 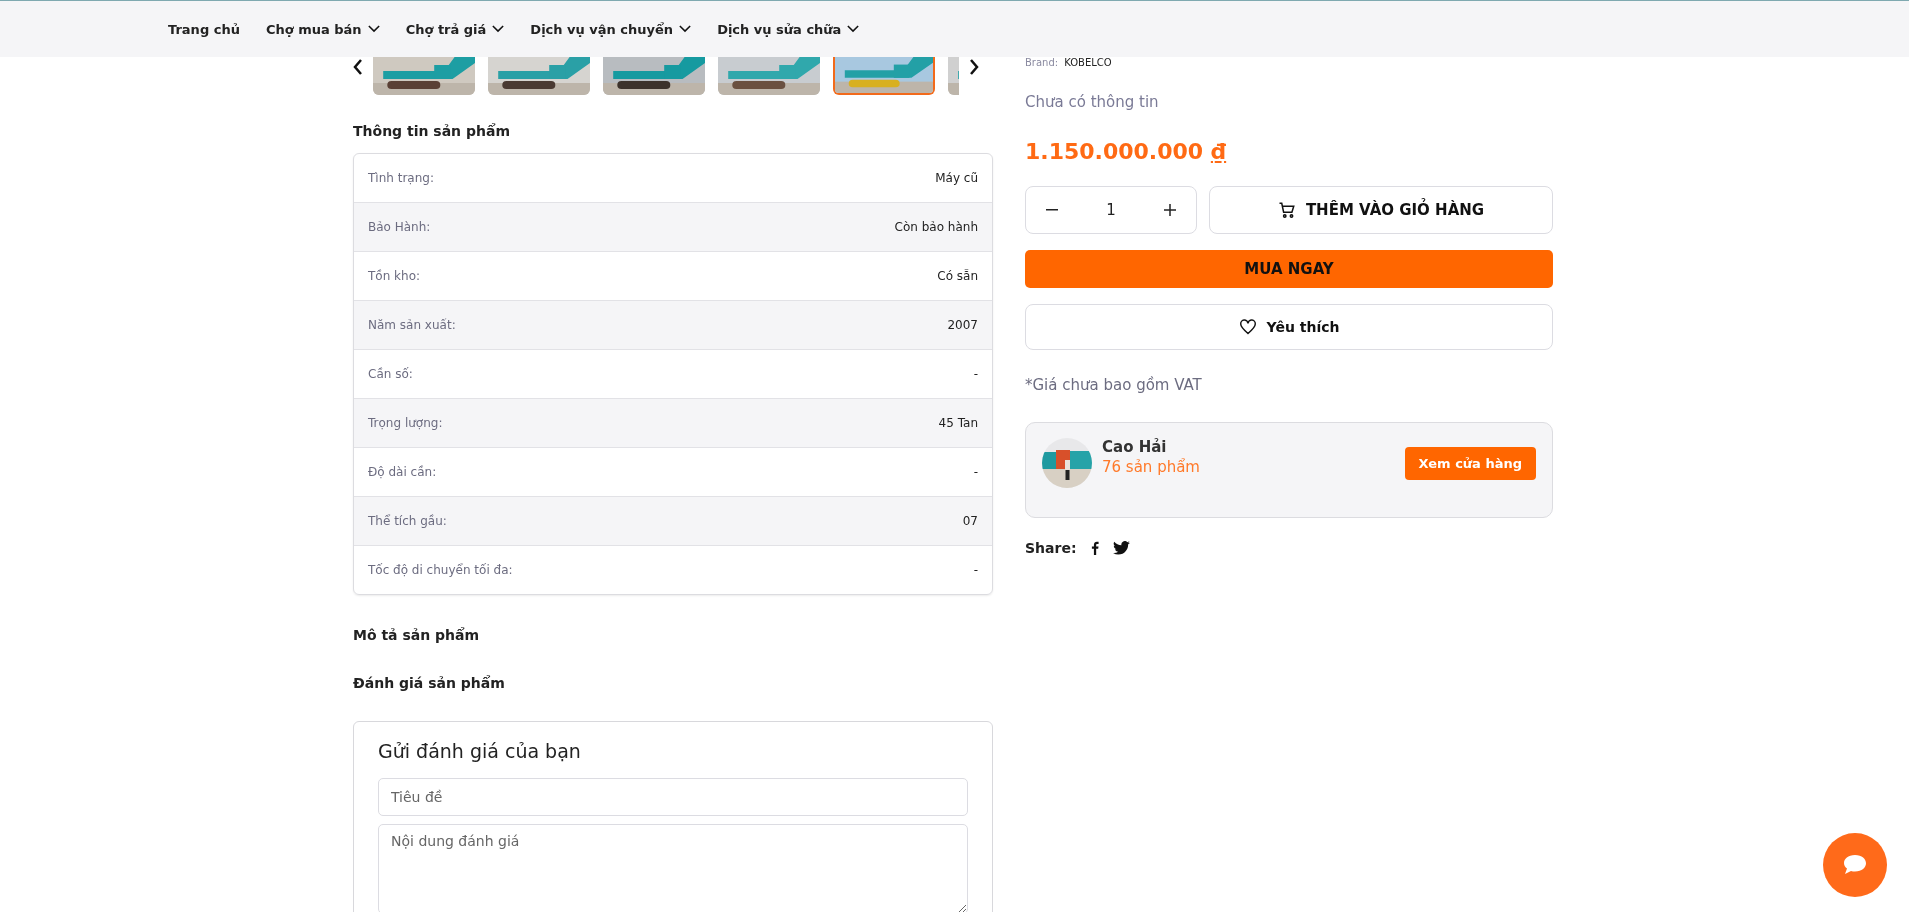 I want to click on review-form-title: Gửi đánh giá của bạn, so click(x=479, y=751).